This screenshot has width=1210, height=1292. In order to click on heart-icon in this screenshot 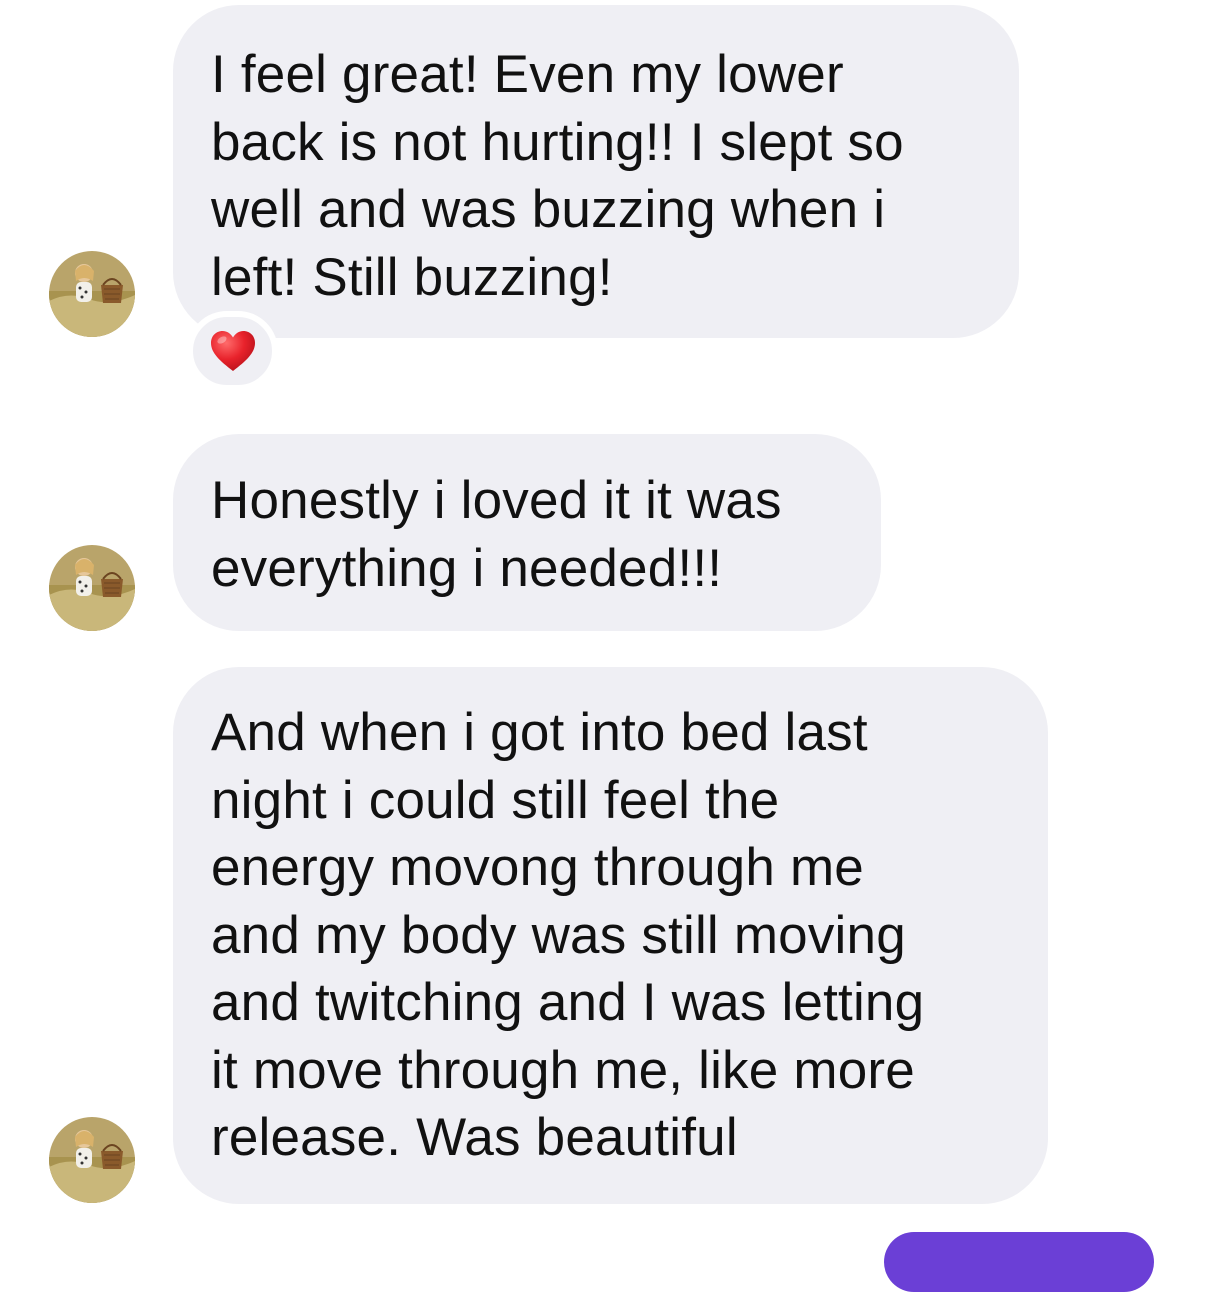, I will do `click(232, 351)`.